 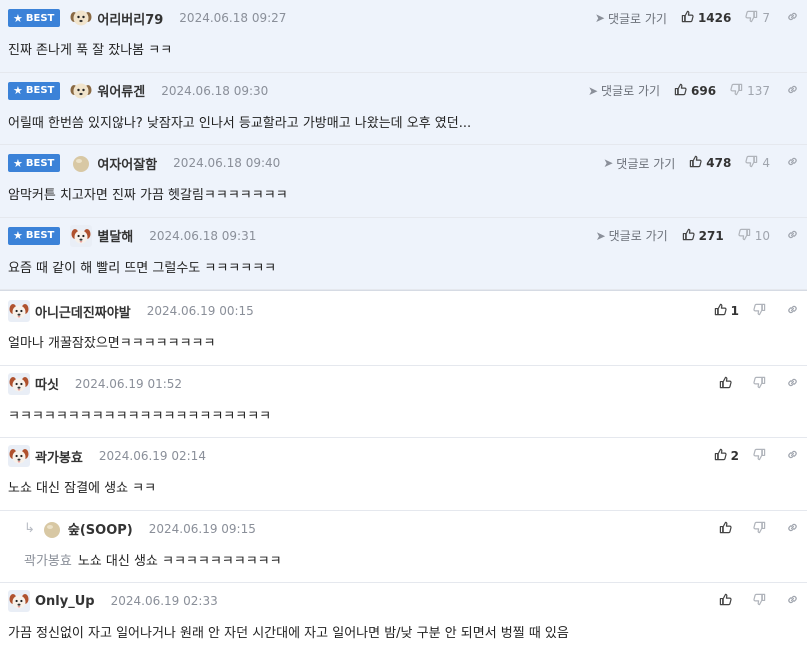 What do you see at coordinates (403, 163) in the screenshot?
I see `comment-header: ★ BEST 여자어잘함 2024.06.18 09:40 ➤ 댓글로 가기 478 4` at bounding box center [403, 163].